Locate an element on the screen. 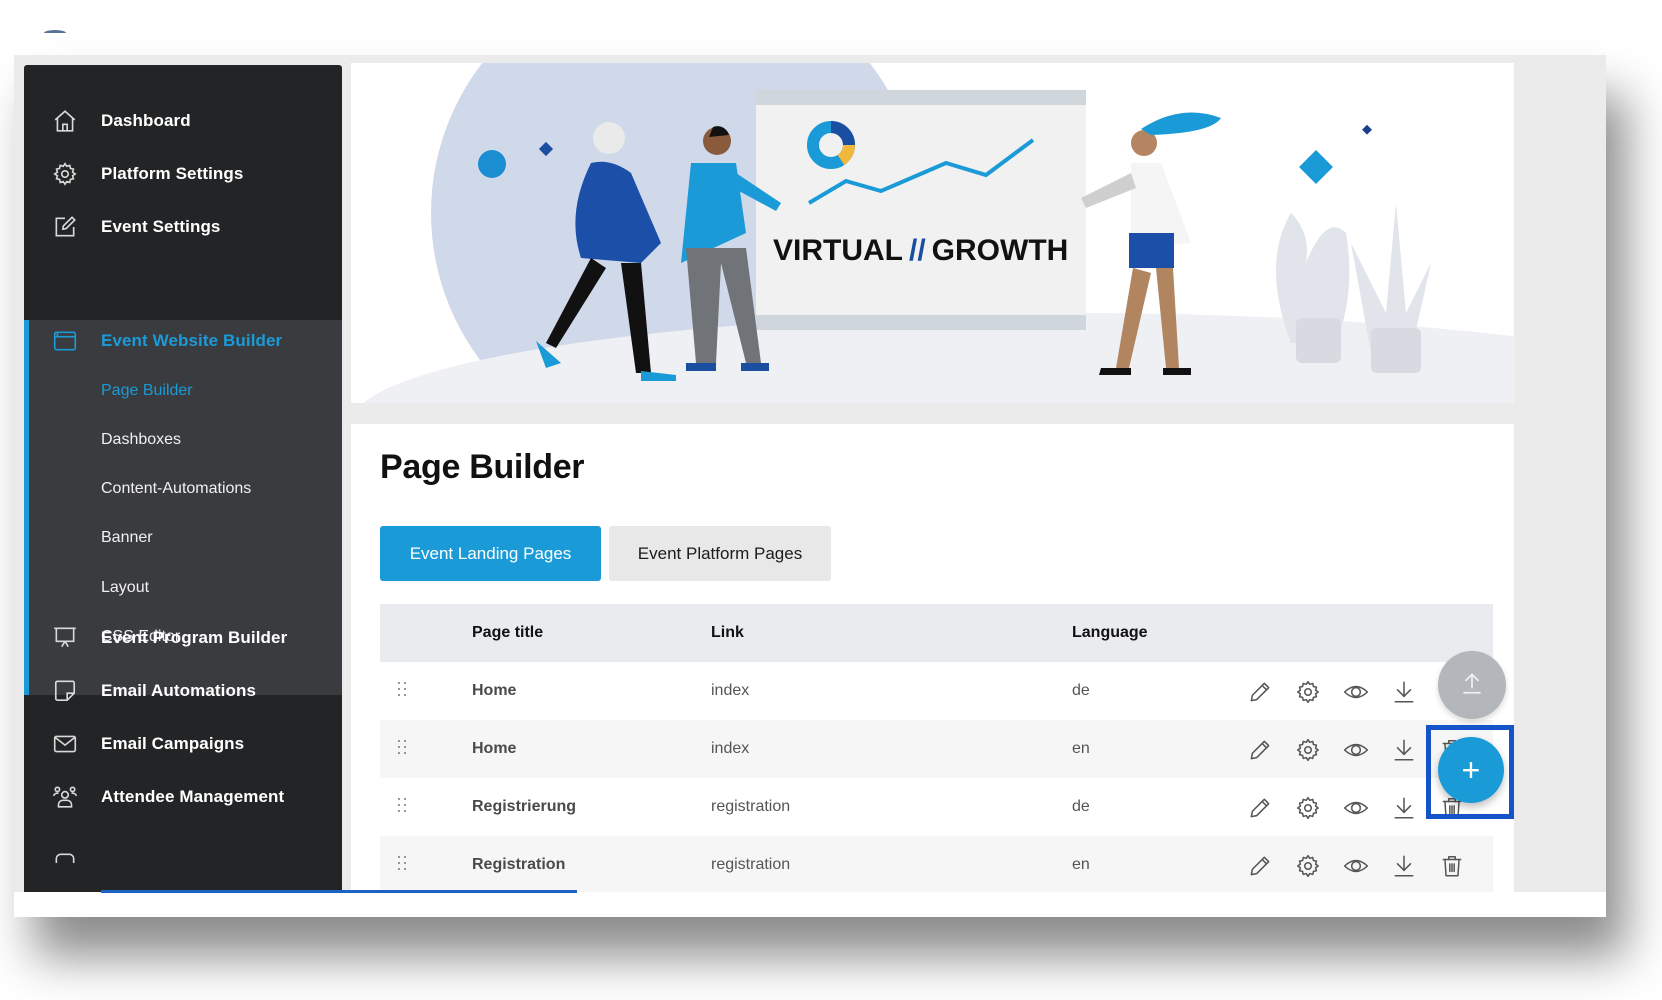 This screenshot has height=1000, width=1662. partial-icon is located at coordinates (65, 850).